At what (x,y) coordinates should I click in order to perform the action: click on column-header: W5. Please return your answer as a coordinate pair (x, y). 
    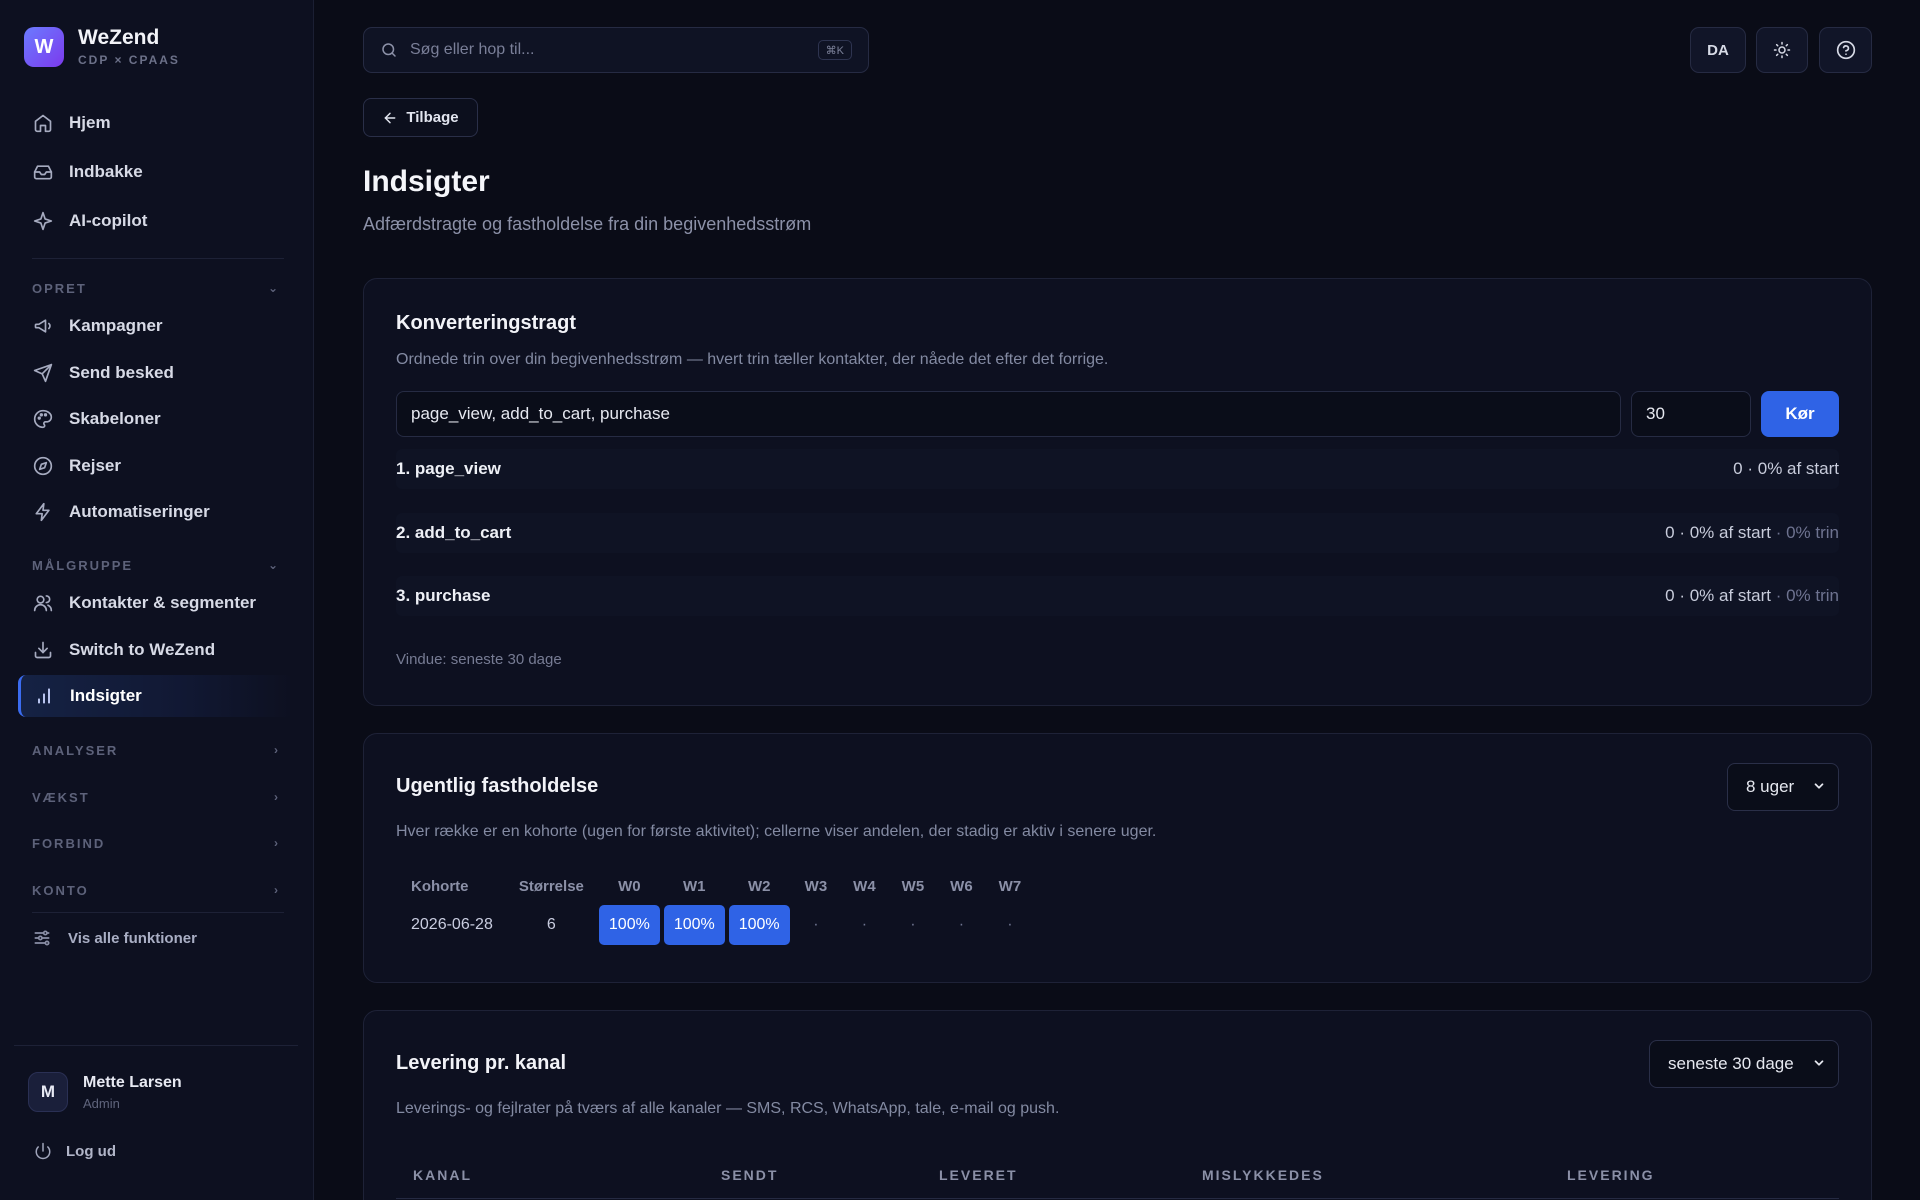
    Looking at the image, I should click on (913, 886).